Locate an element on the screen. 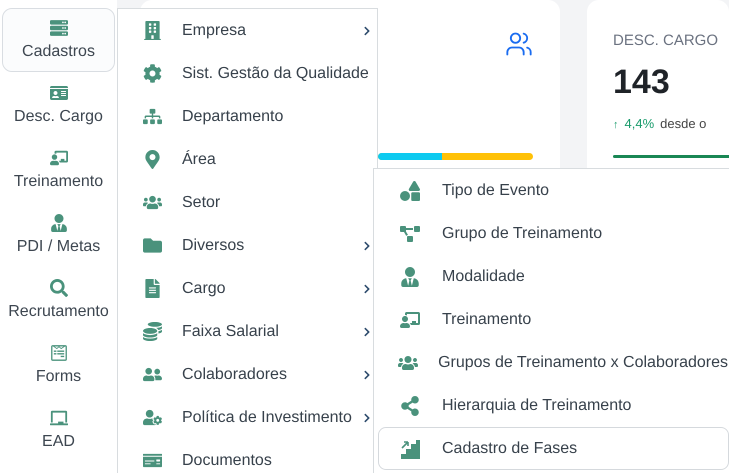  stat-value: 143 is located at coordinates (642, 82).